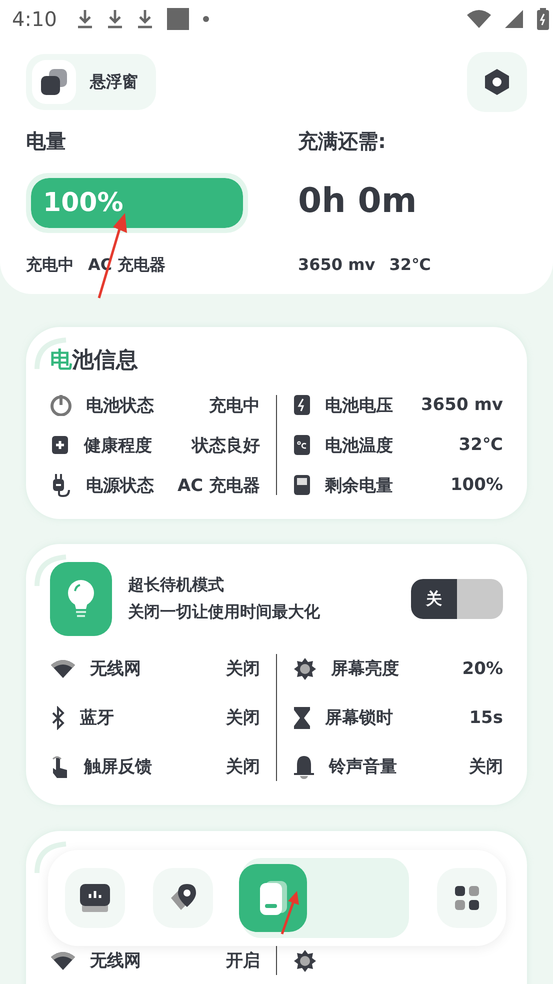 This screenshot has height=984, width=553. What do you see at coordinates (337, 264) in the screenshot?
I see `voltage-text: 3650 mv` at bounding box center [337, 264].